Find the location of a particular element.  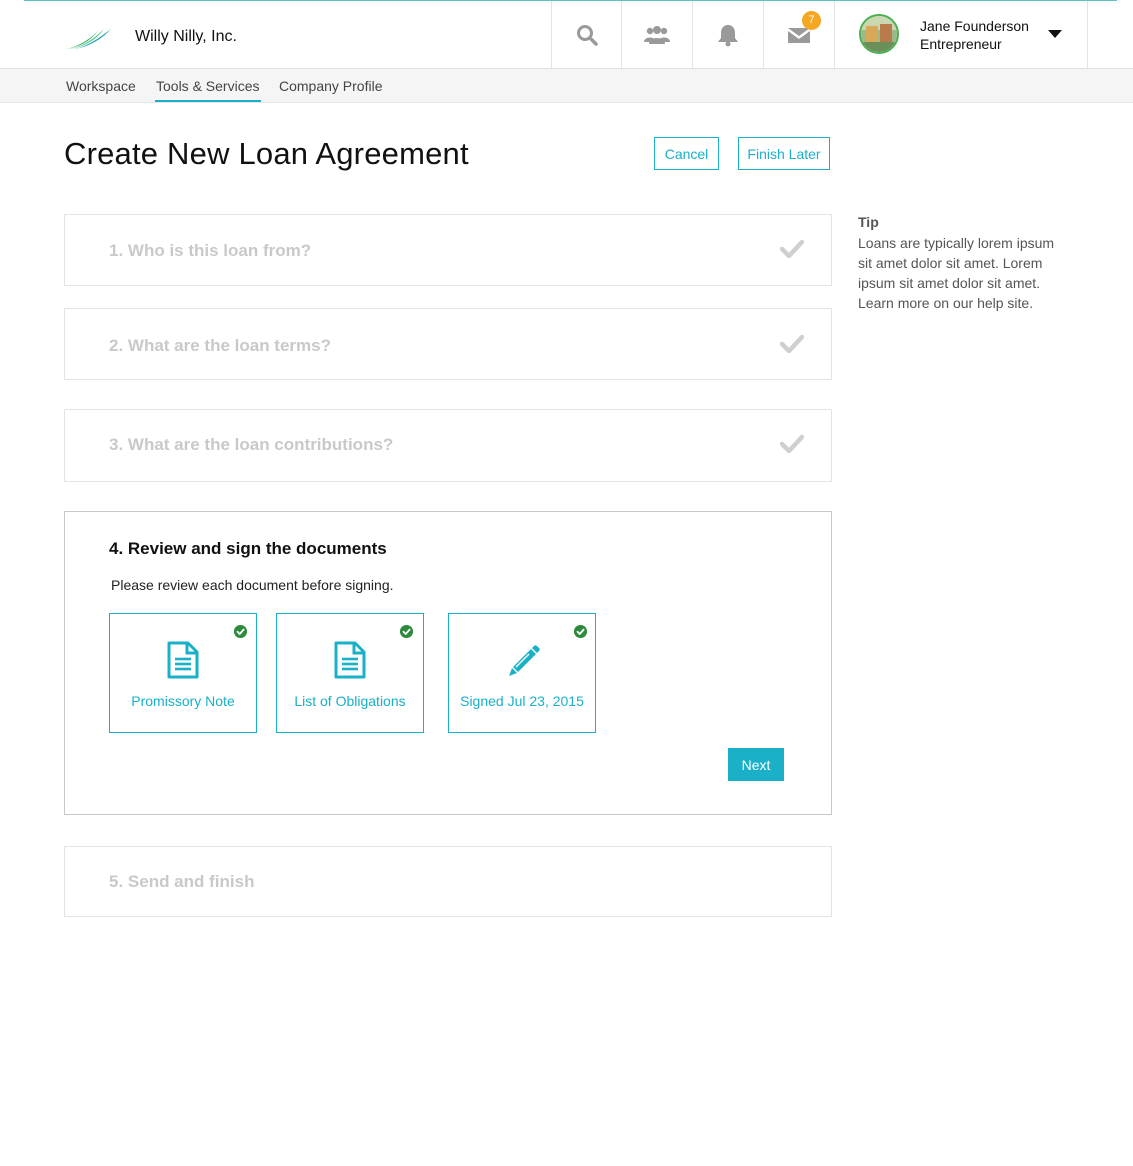

bell-icon is located at coordinates (728, 35).